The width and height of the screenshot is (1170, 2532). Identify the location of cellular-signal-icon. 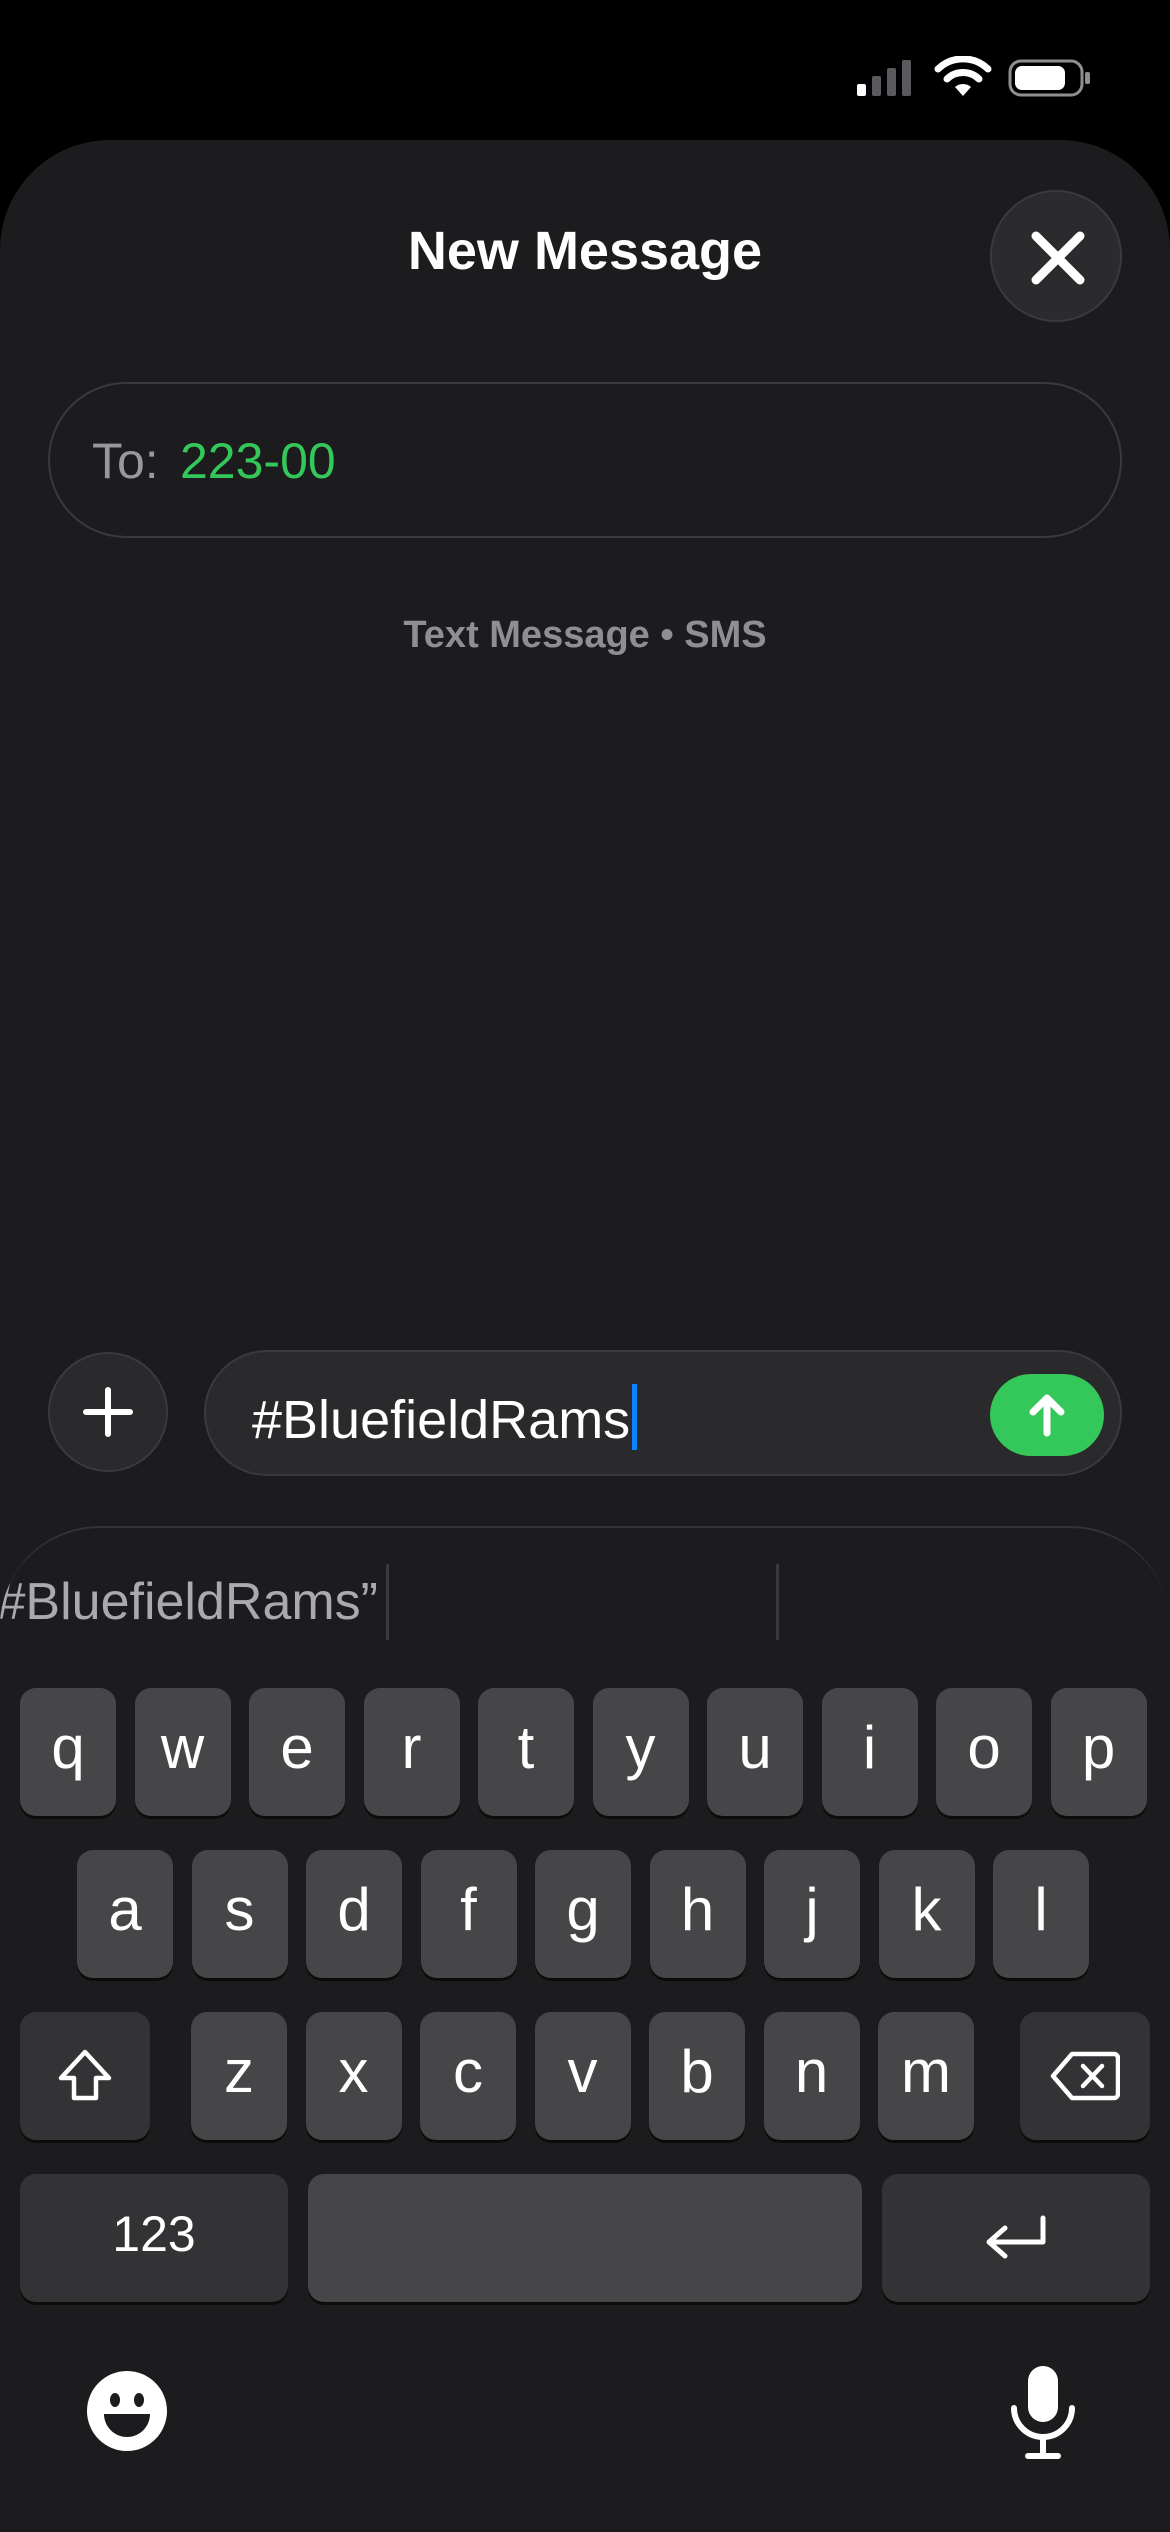
(884, 78).